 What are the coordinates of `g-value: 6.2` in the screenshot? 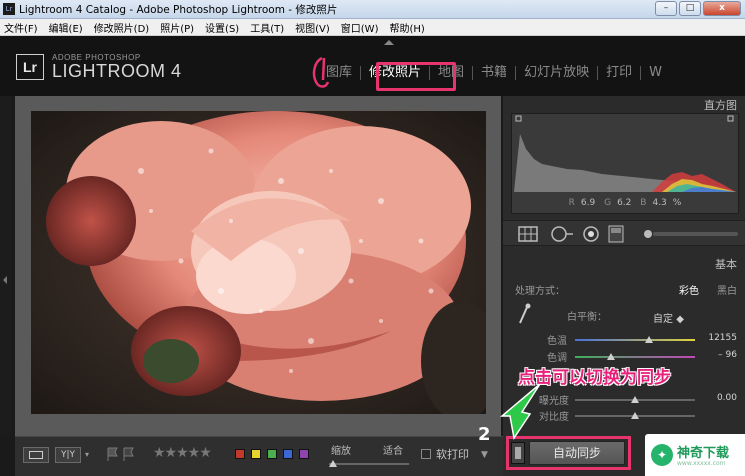 It's located at (624, 203).